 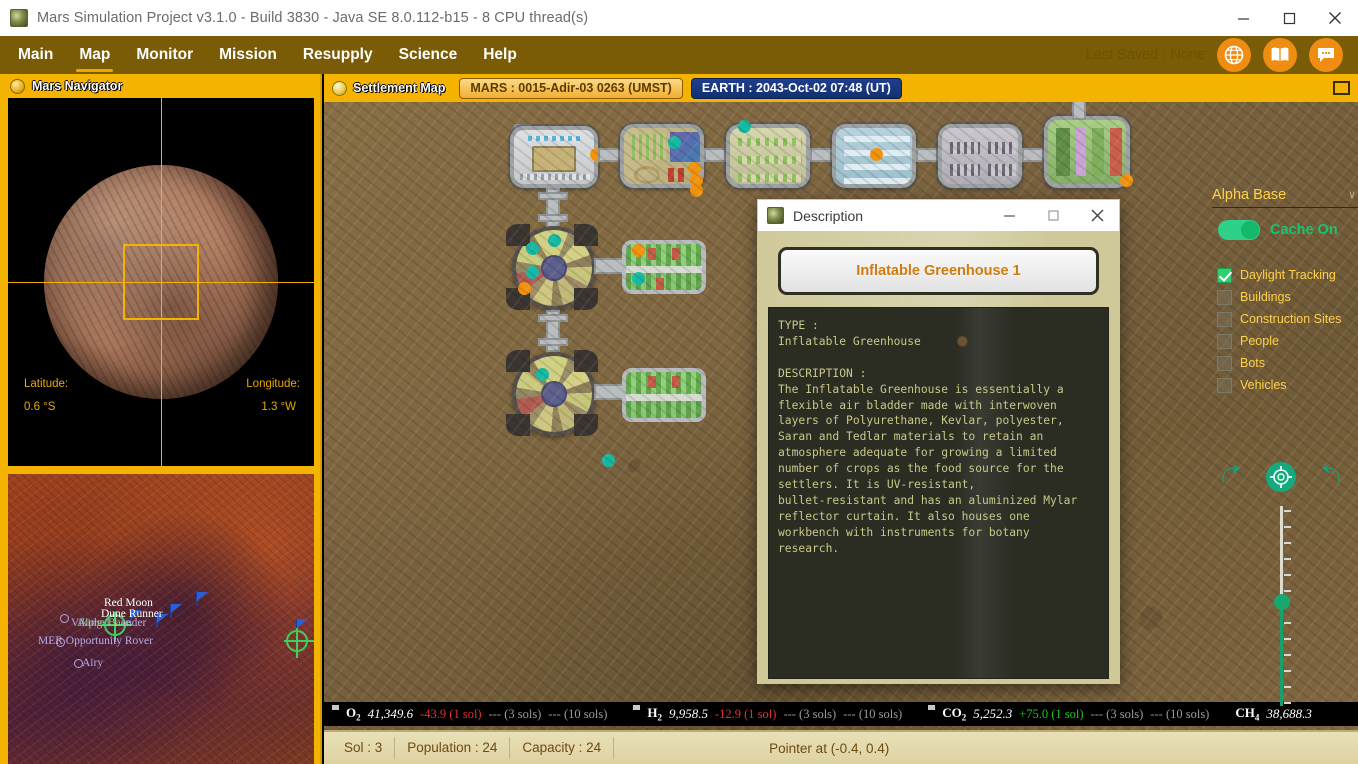 What do you see at coordinates (364, 748) in the screenshot?
I see `sol-status: Sol : 3` at bounding box center [364, 748].